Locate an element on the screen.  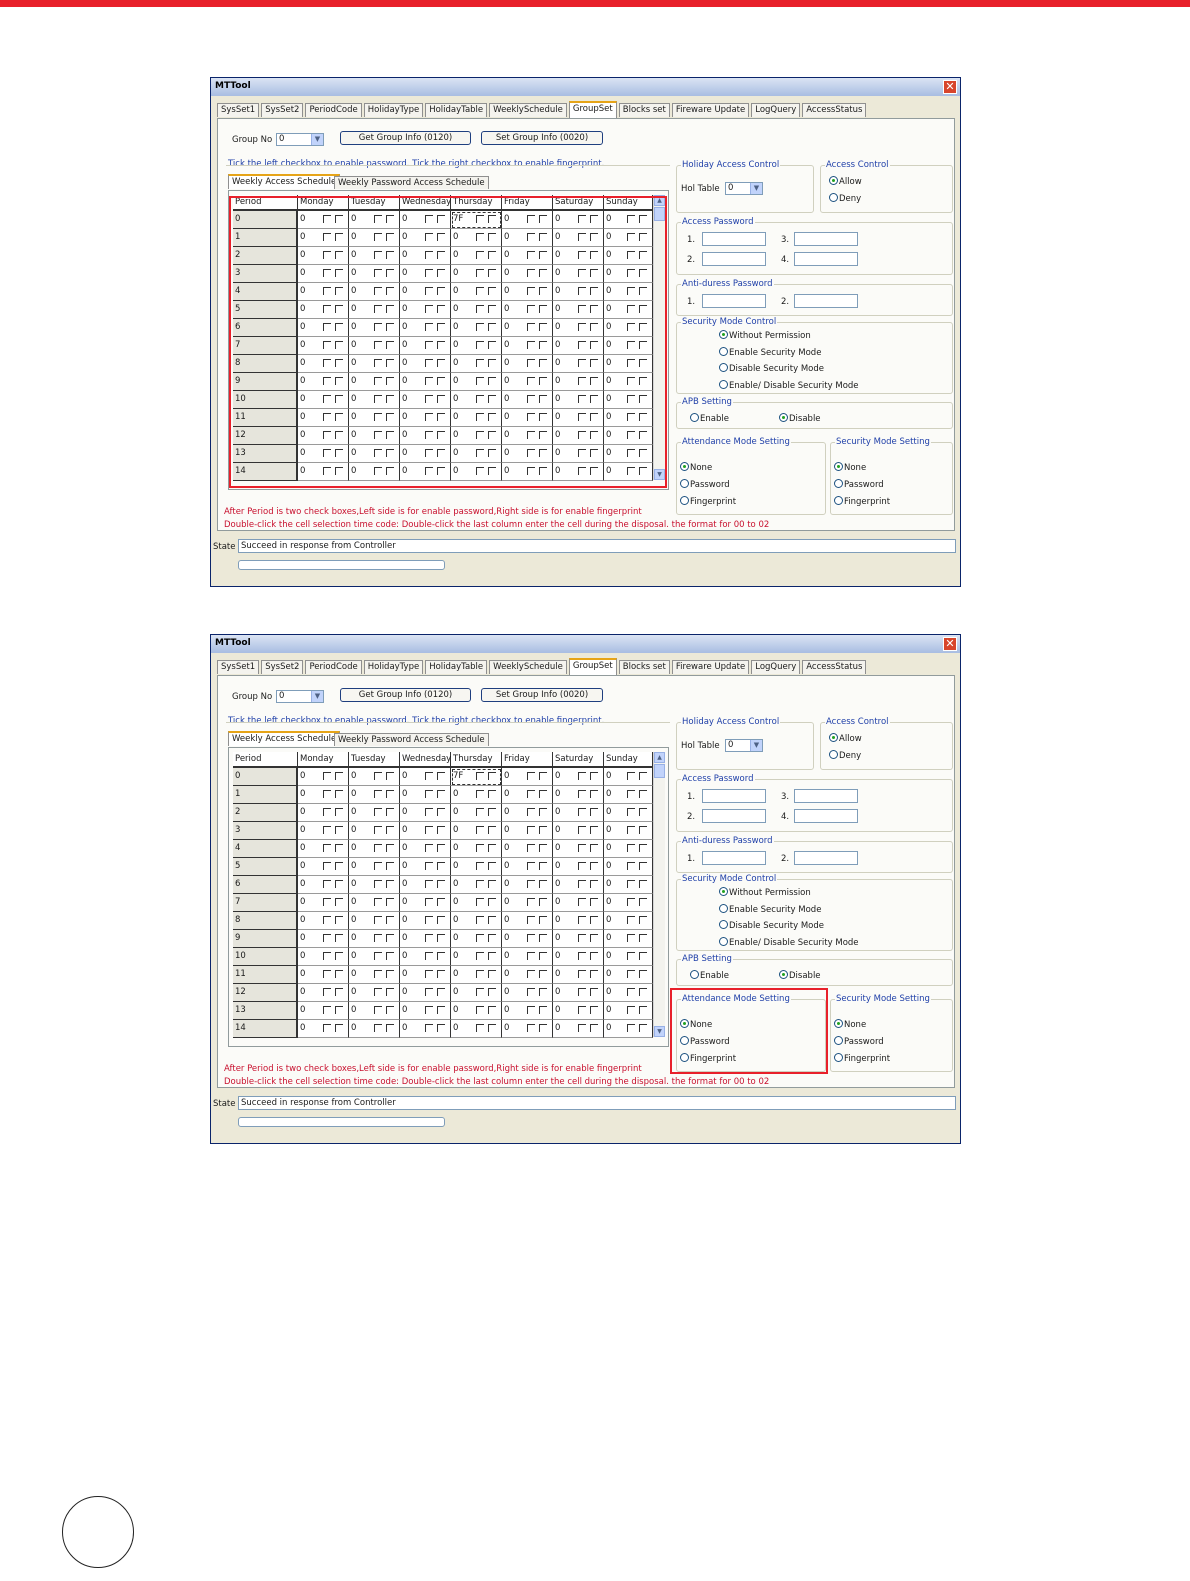
tab-periodcode: PeriodCode is located at coordinates (333, 667).